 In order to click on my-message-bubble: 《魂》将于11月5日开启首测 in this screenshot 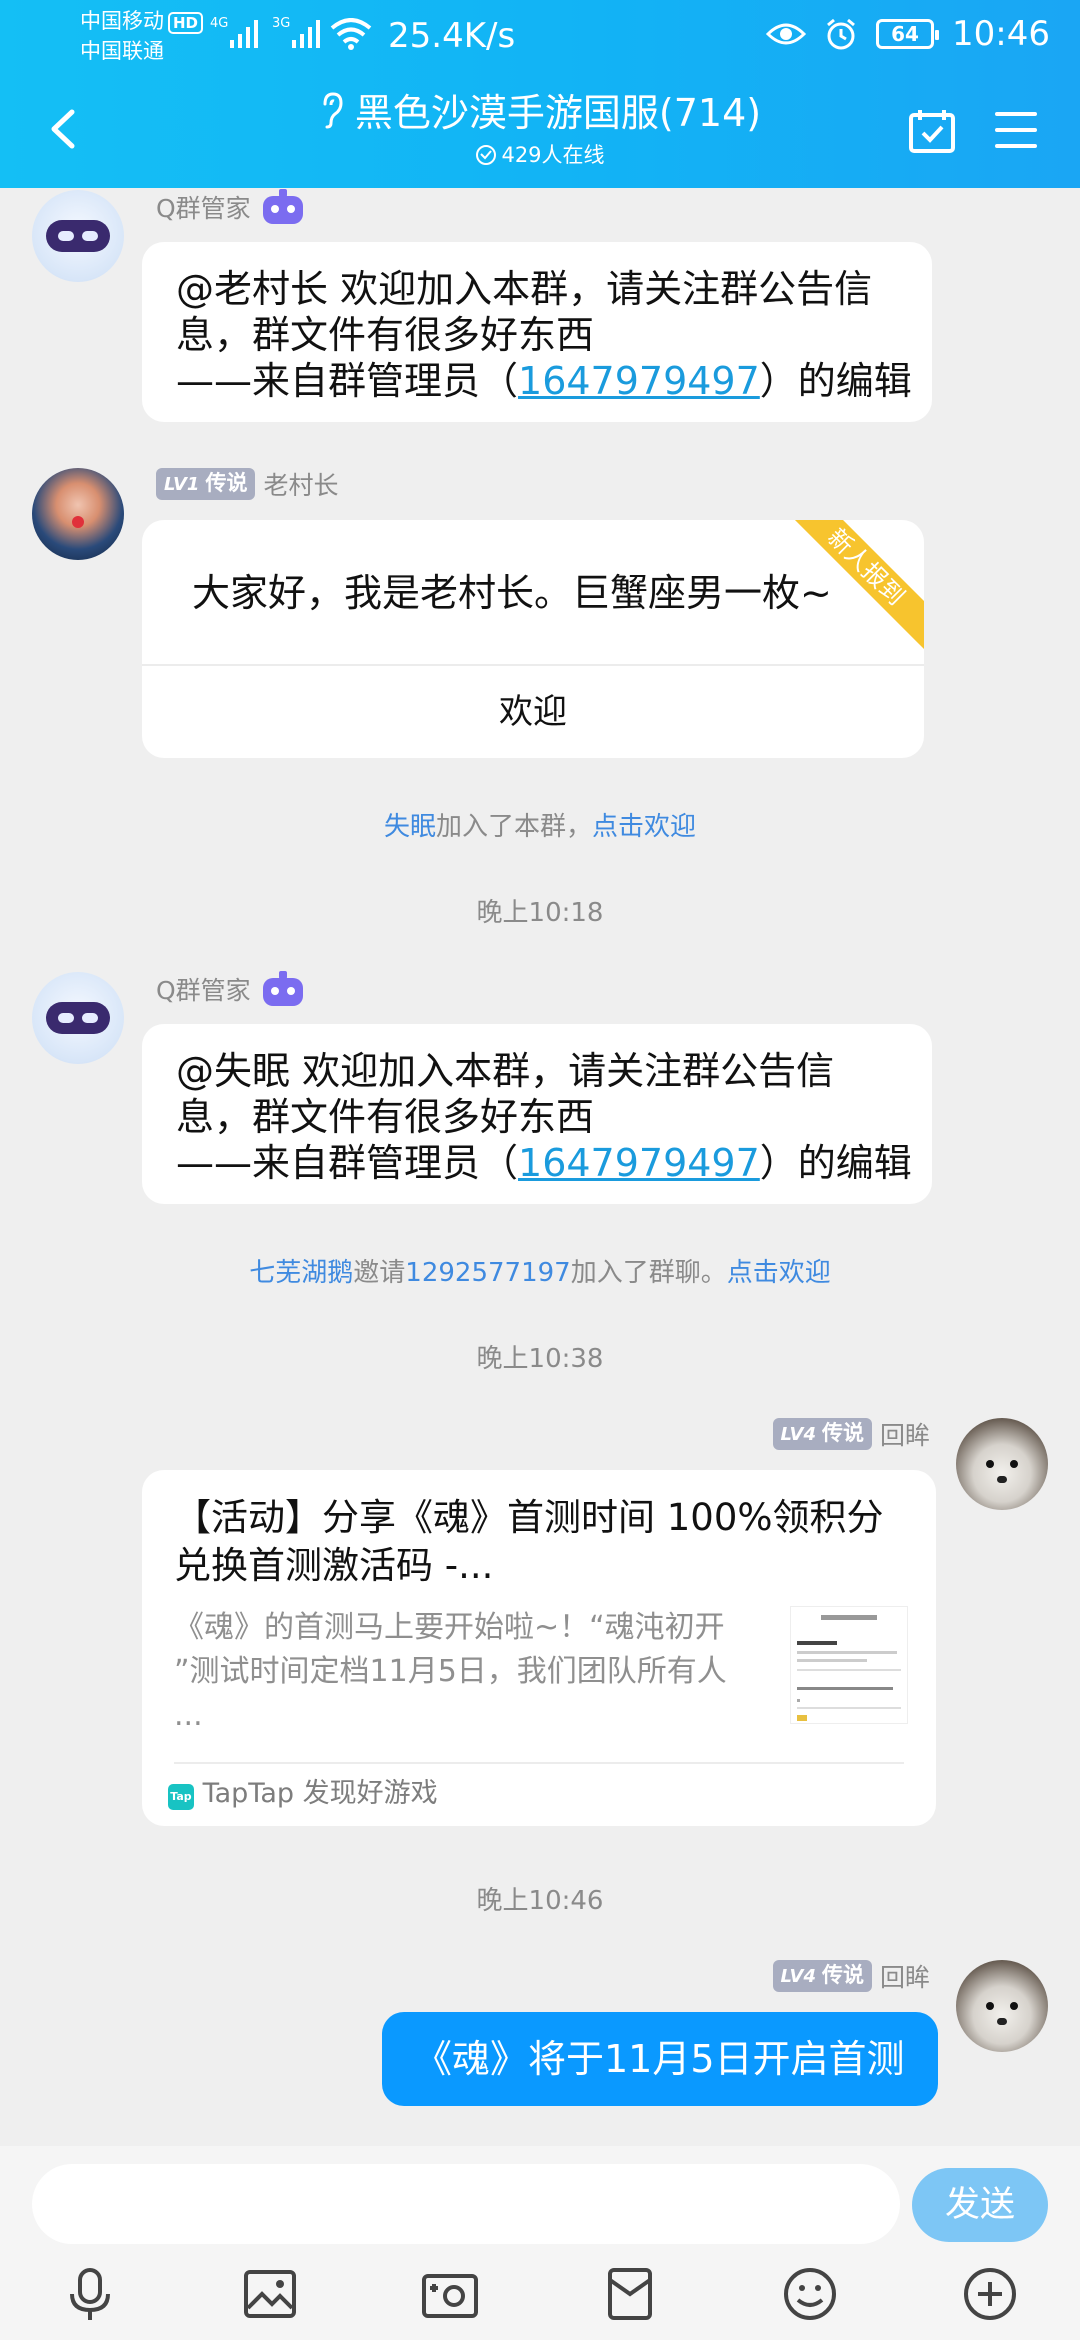, I will do `click(660, 2059)`.